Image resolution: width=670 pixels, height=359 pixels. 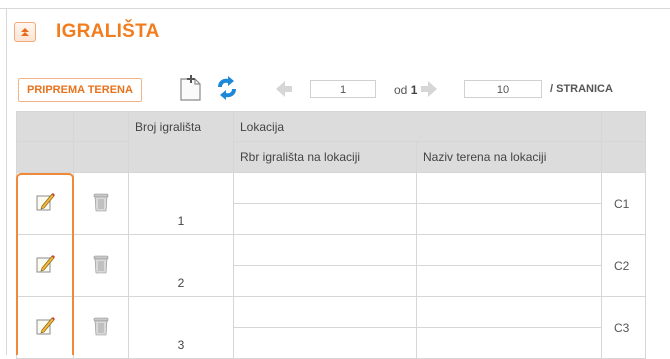 What do you see at coordinates (623, 157) in the screenshot?
I see `code-column-subheader` at bounding box center [623, 157].